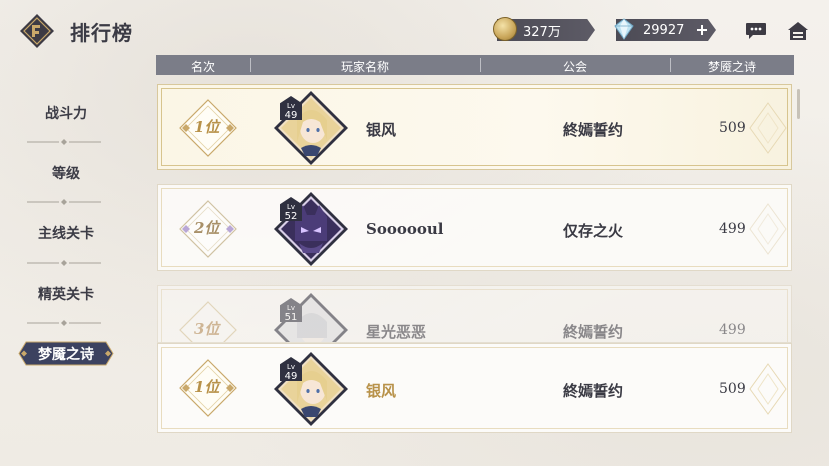 The image size is (829, 466). I want to click on column-header-player: 玩家名称, so click(364, 67).